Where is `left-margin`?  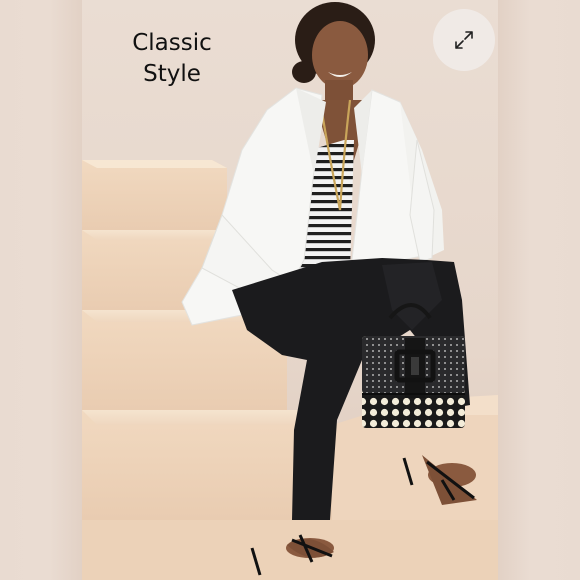 left-margin is located at coordinates (41, 290).